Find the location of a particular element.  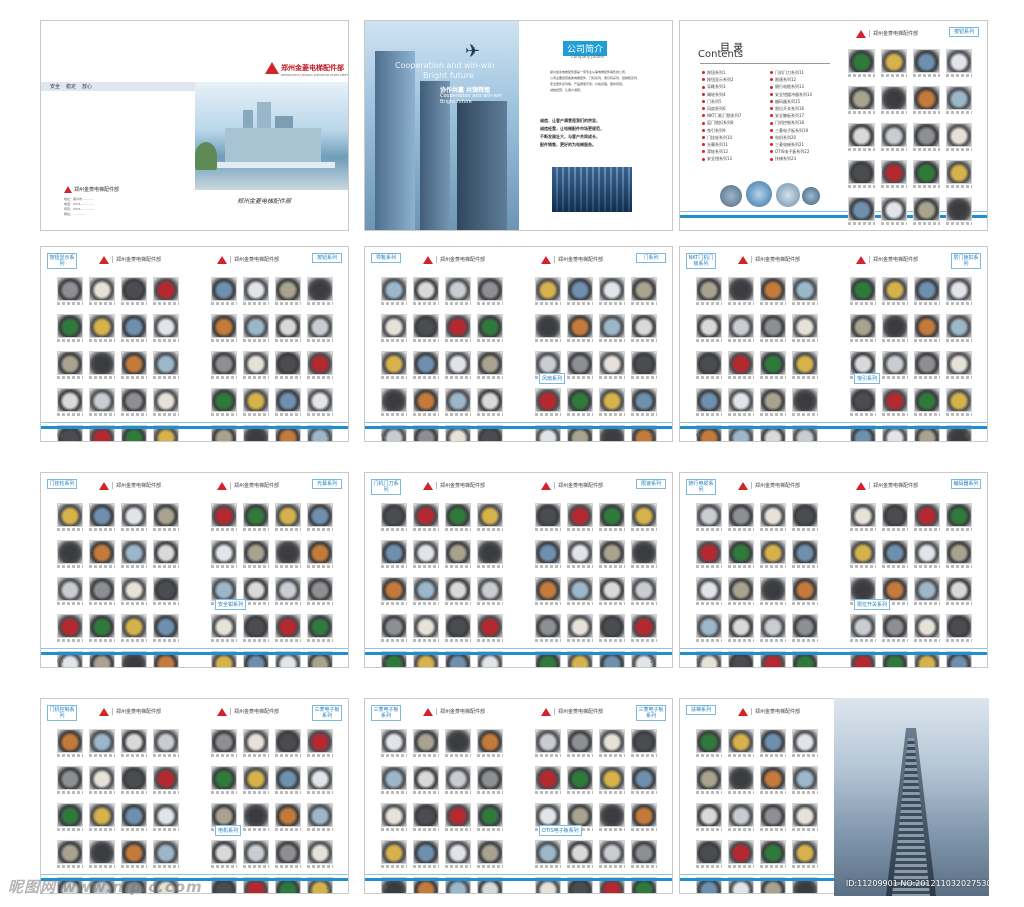

toc-entry: 安全钳缓冲器系列14 is located at coordinates (791, 94).